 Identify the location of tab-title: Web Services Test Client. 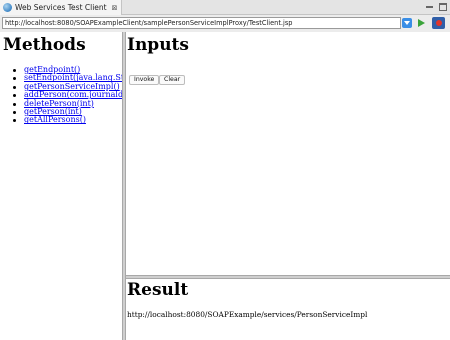
(61, 7).